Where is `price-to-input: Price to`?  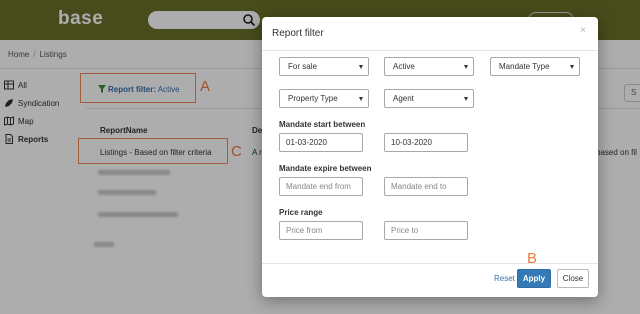 price-to-input: Price to is located at coordinates (426, 230).